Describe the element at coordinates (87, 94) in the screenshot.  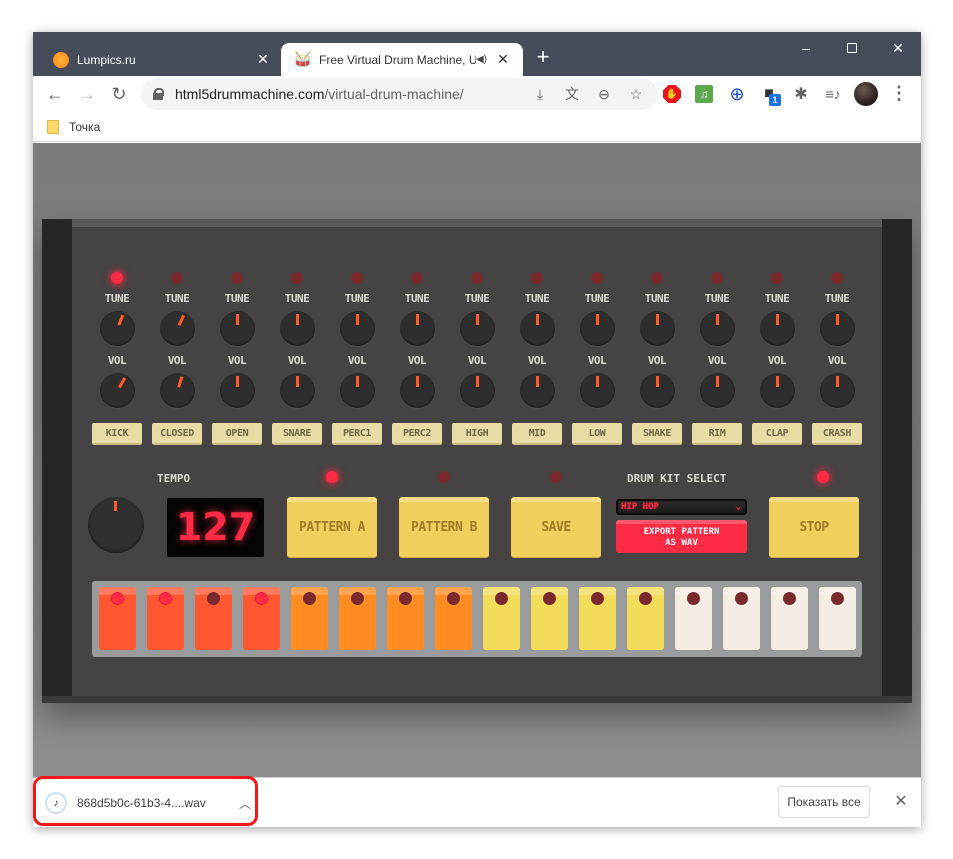
I see `forward-button: →` at that location.